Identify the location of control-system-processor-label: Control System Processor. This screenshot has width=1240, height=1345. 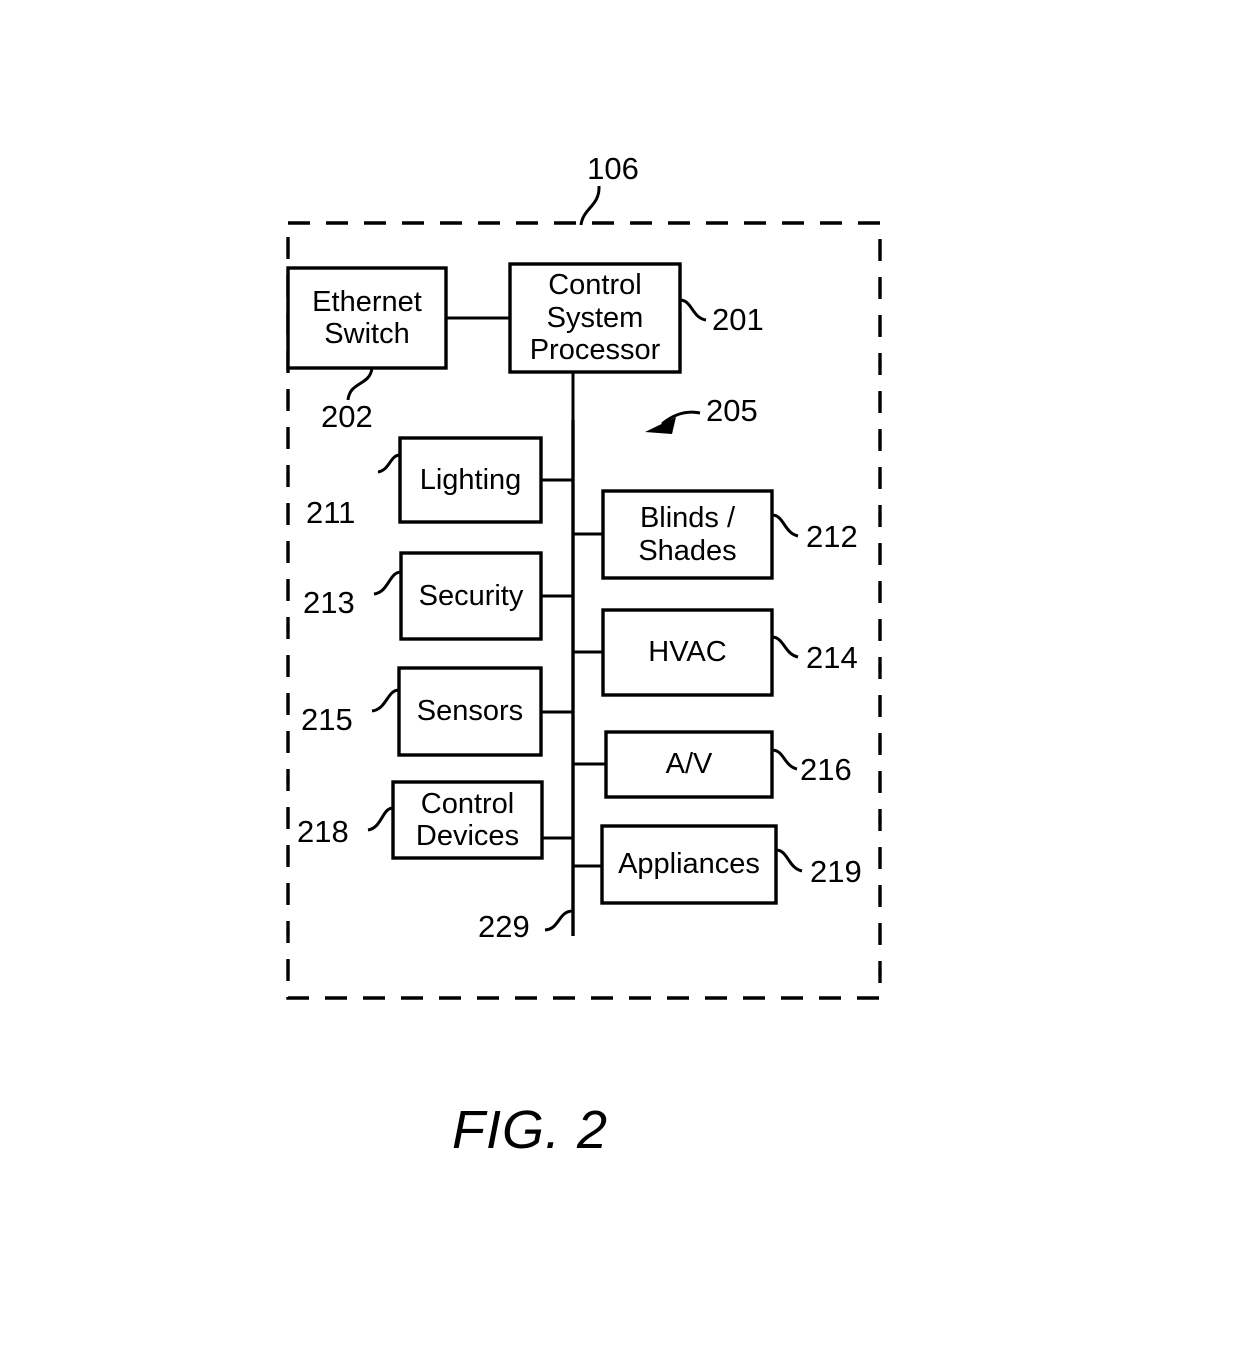
(595, 318).